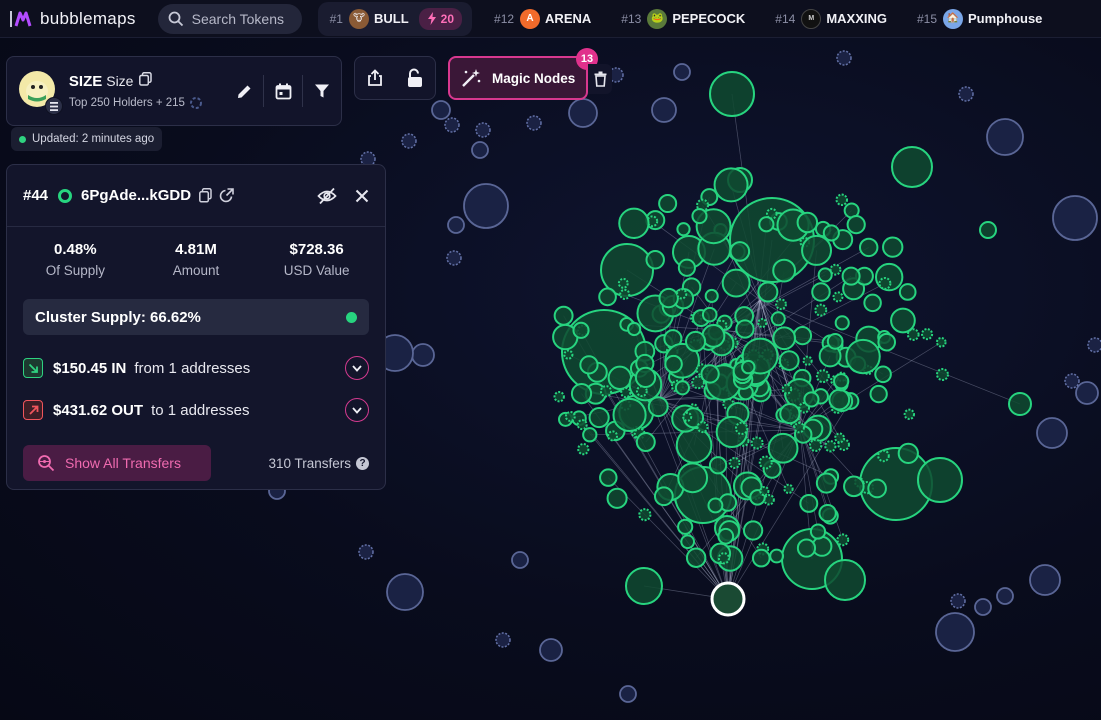  I want to click on delete-magic-nodes-button, so click(600, 79).